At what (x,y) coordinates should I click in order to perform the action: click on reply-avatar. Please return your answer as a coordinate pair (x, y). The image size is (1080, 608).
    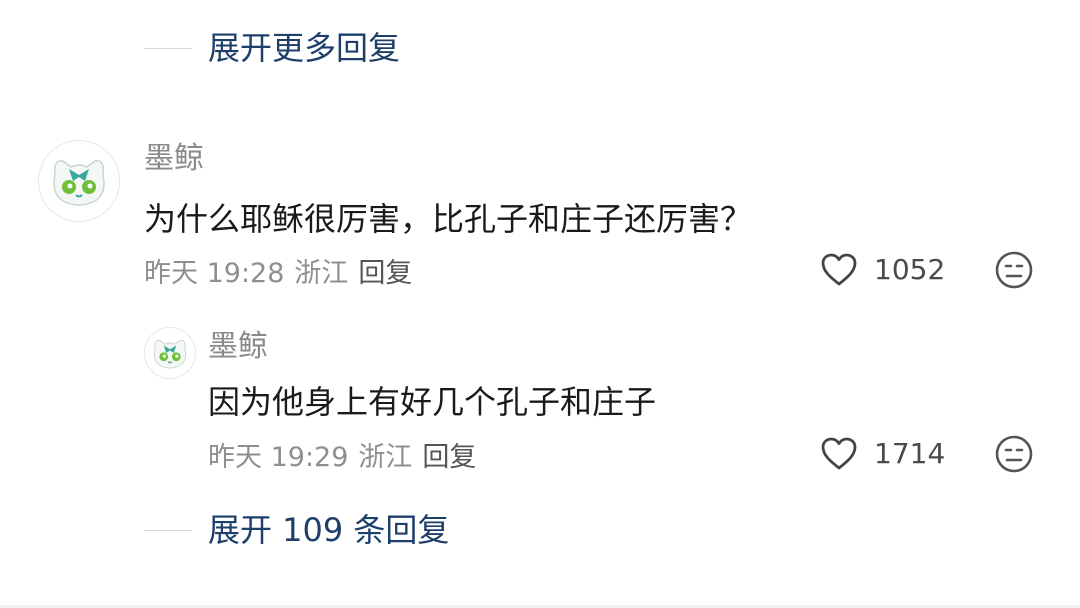
    Looking at the image, I should click on (170, 353).